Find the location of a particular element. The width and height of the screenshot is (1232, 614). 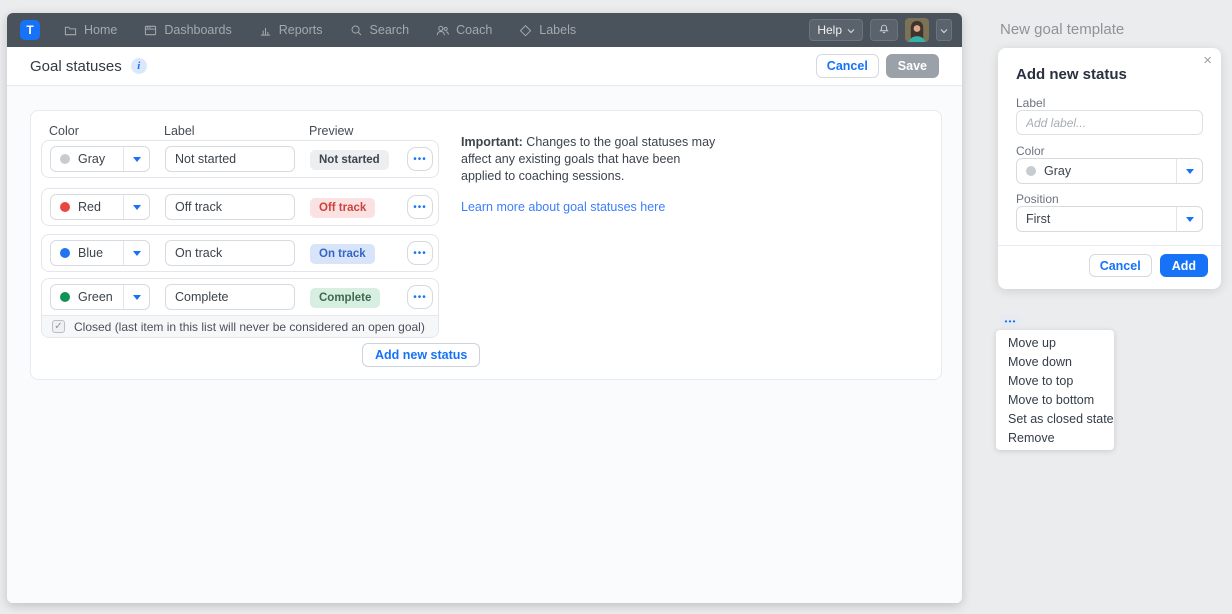

status-badge: Off track is located at coordinates (343, 208).